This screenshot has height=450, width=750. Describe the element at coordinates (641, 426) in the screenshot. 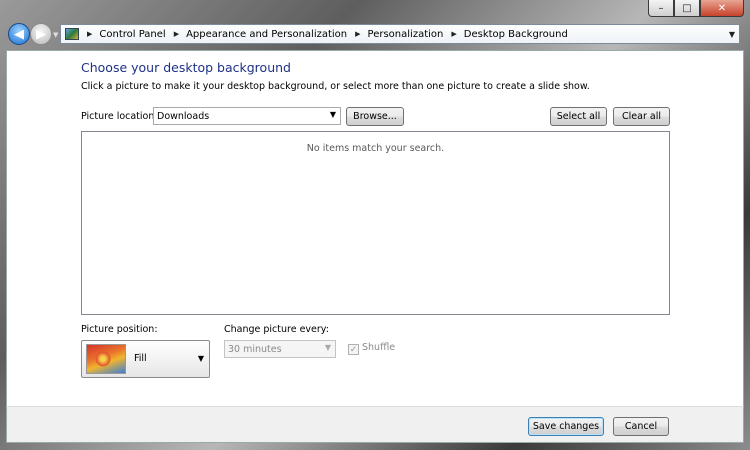

I see `cancel-button: Cancel` at that location.